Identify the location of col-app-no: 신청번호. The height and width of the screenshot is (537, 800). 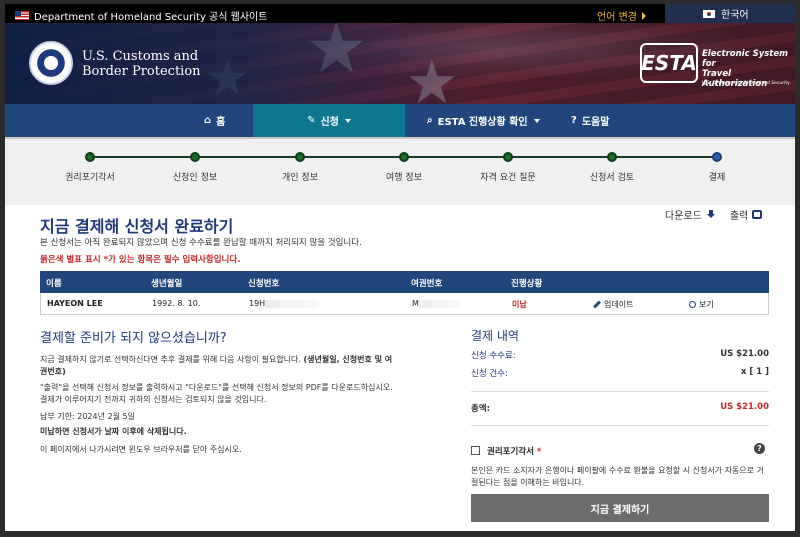
(264, 284).